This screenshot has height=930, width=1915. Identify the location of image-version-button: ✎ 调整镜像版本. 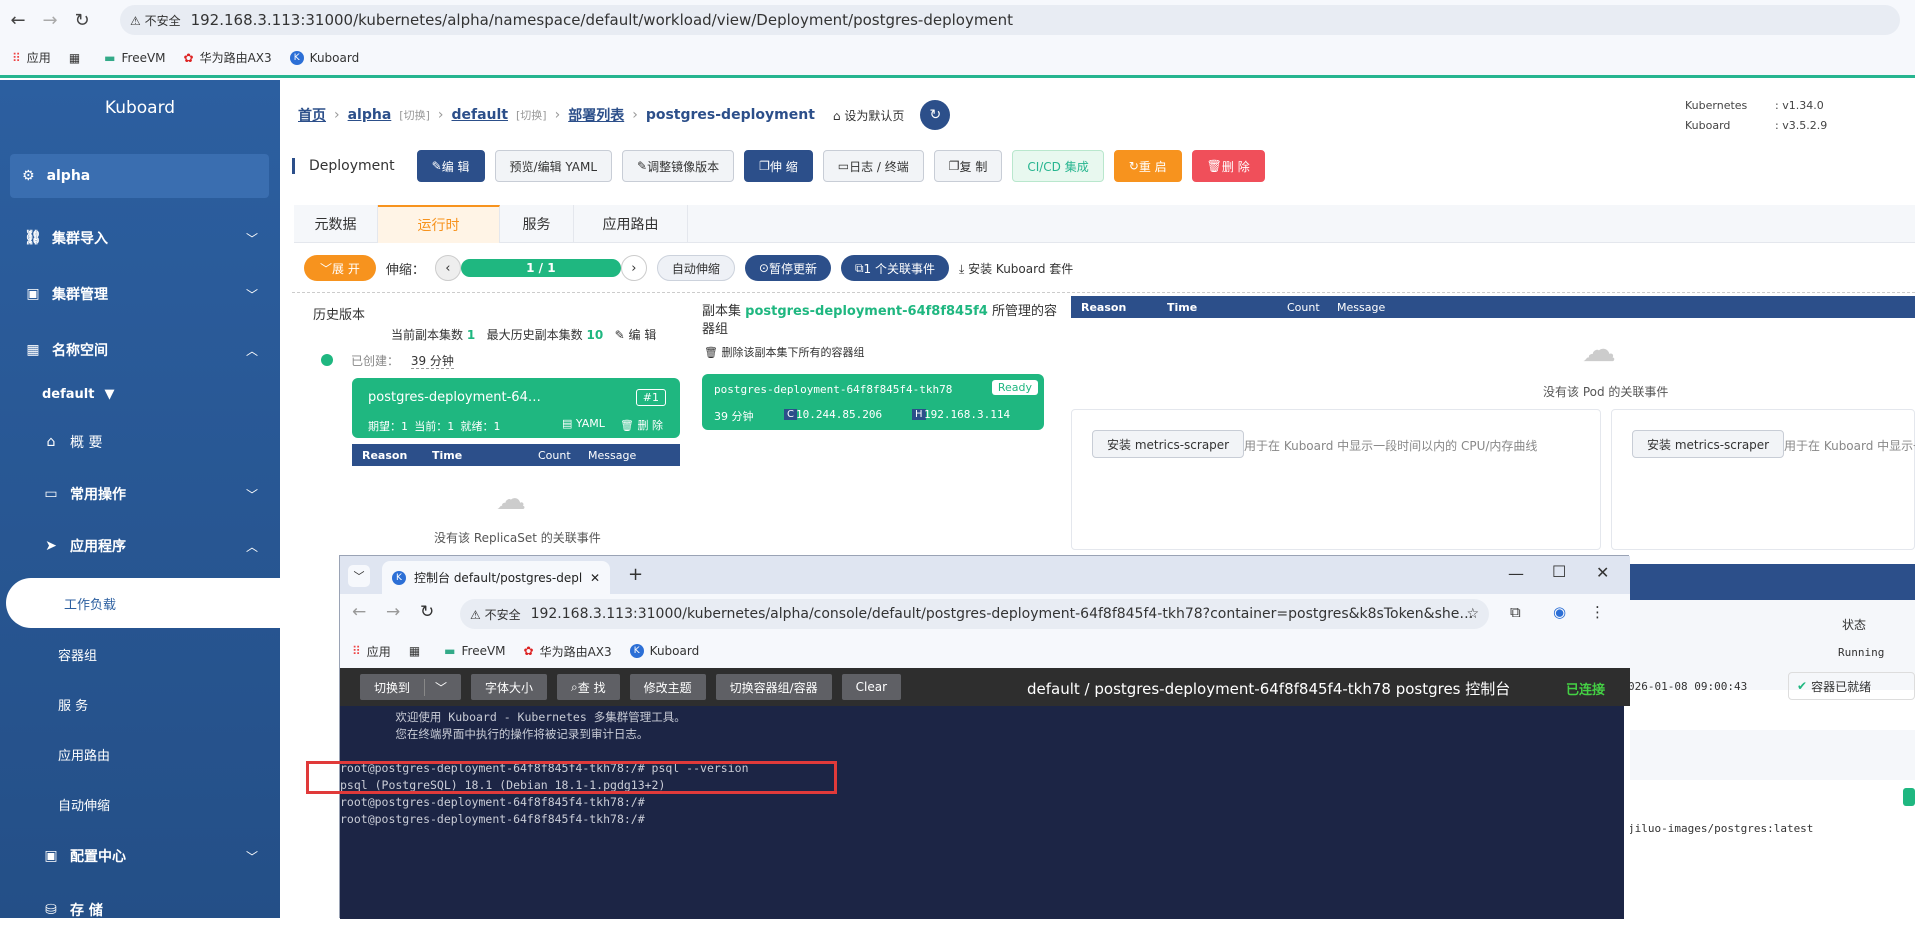
(678, 166).